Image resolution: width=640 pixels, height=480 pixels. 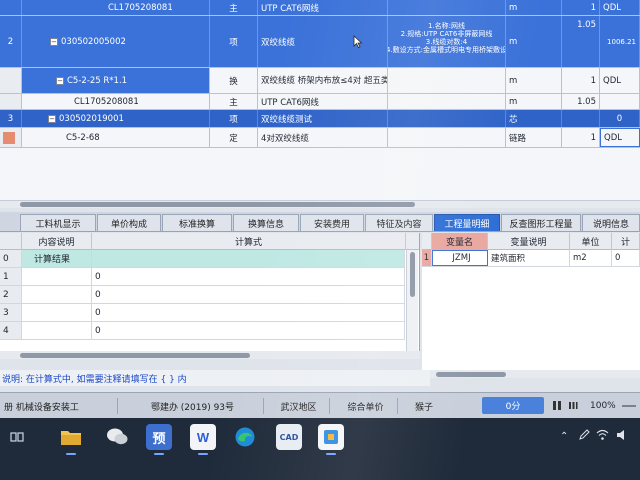 What do you see at coordinates (203, 439) in the screenshot?
I see `wps-icon: W` at bounding box center [203, 439].